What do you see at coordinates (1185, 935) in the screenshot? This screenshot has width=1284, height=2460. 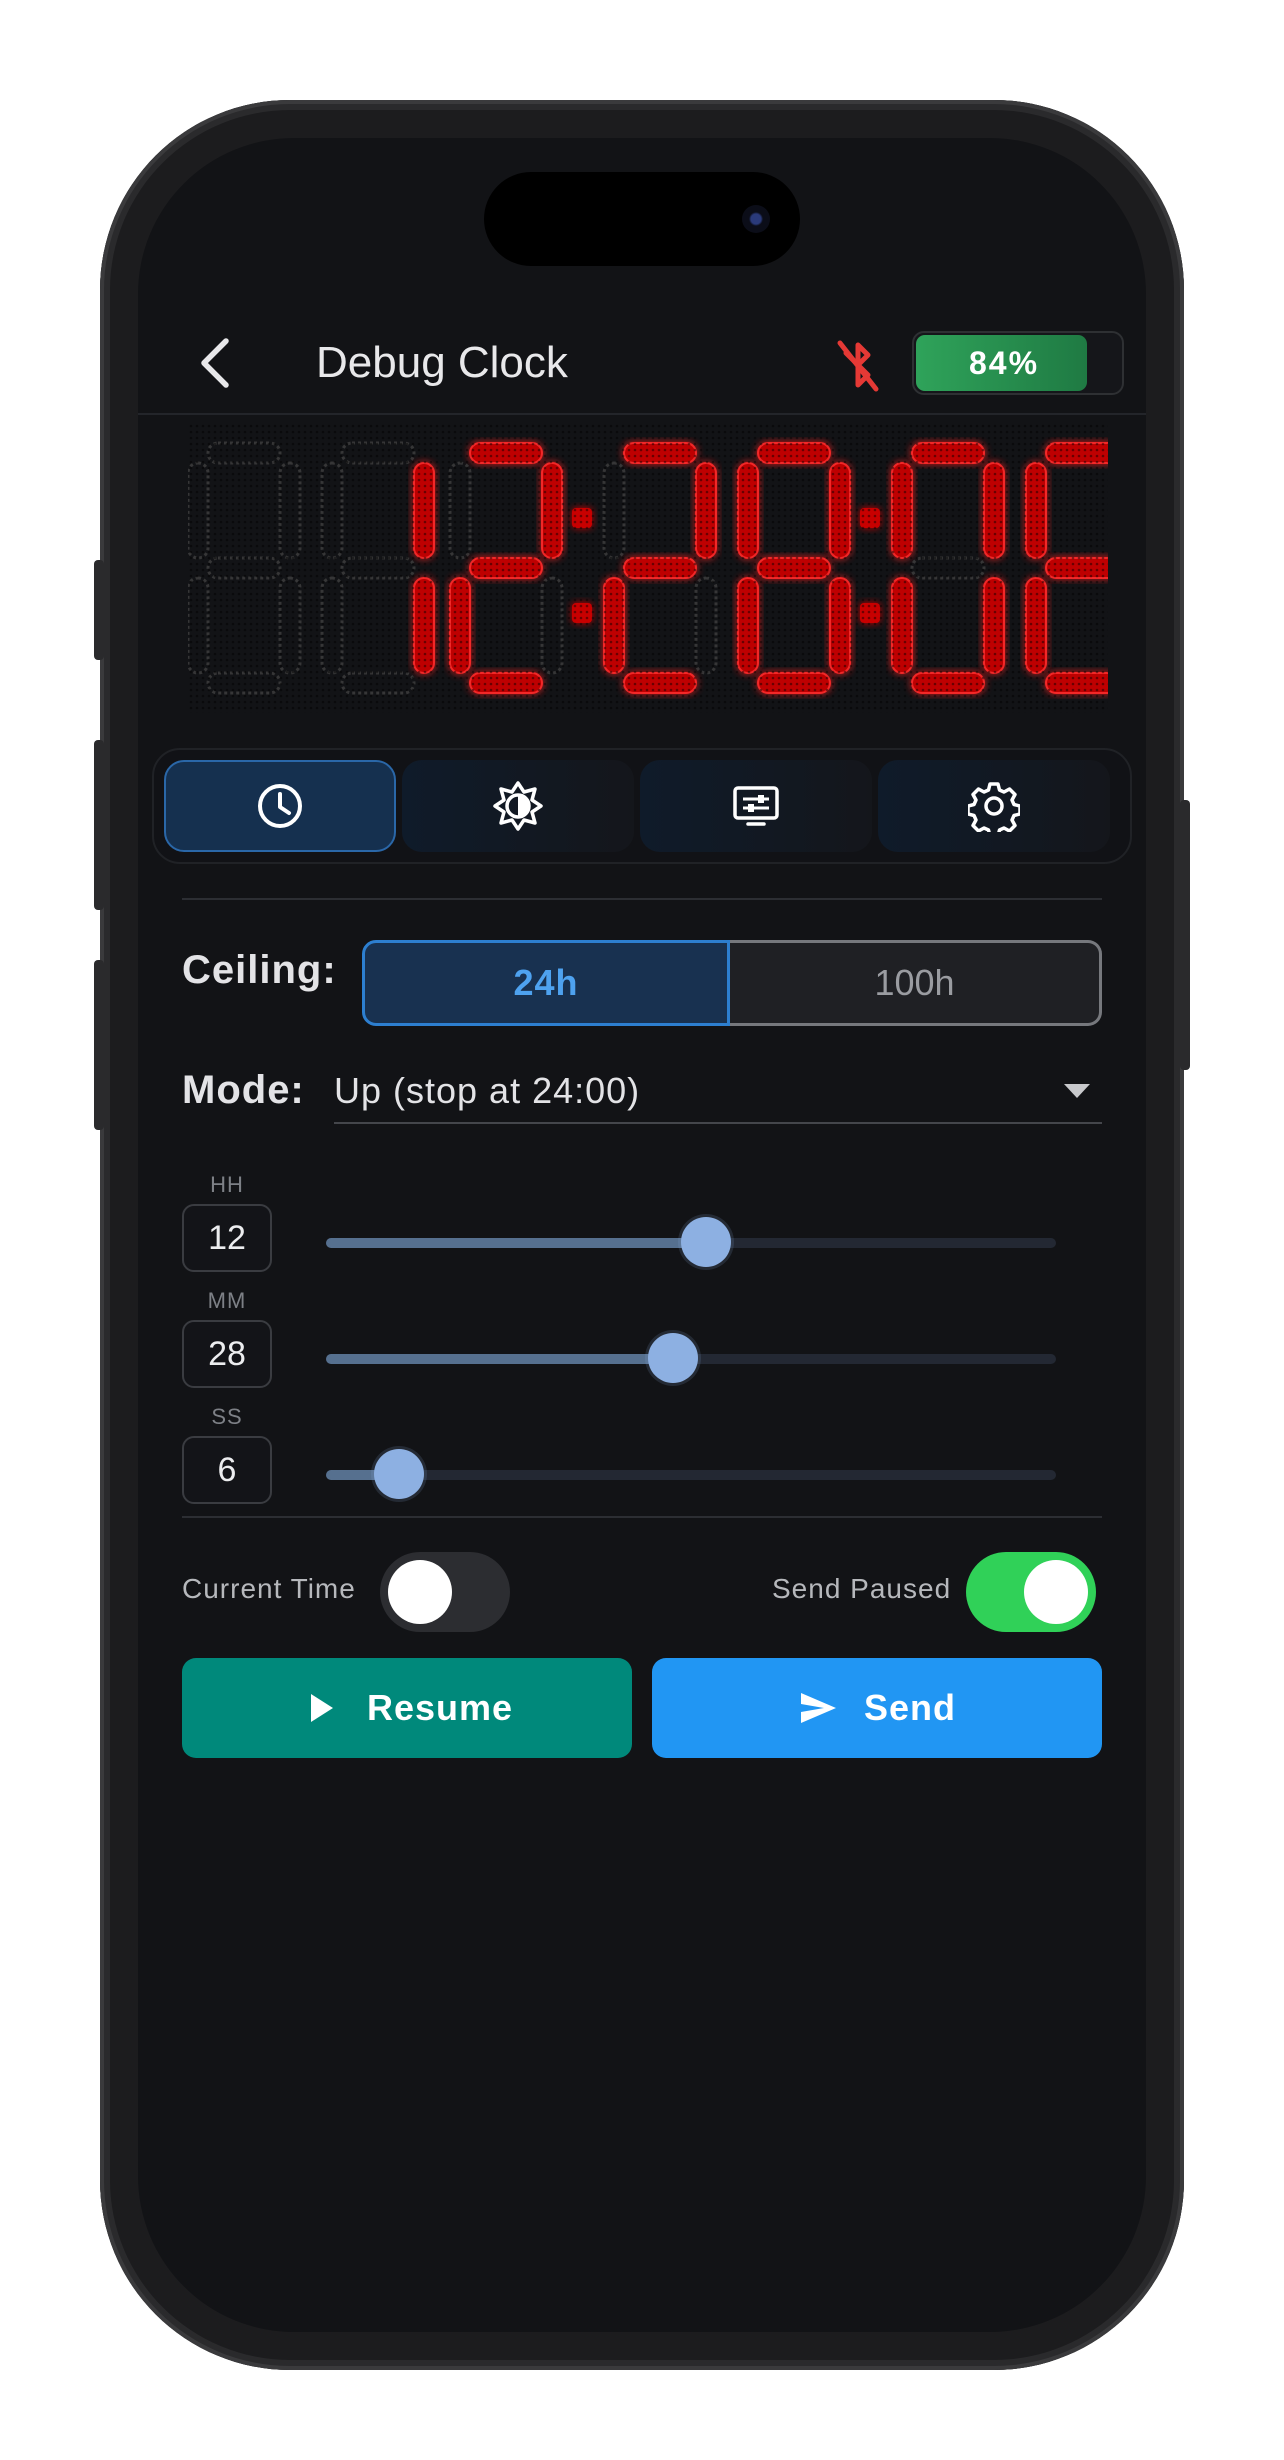 I see `power-button` at bounding box center [1185, 935].